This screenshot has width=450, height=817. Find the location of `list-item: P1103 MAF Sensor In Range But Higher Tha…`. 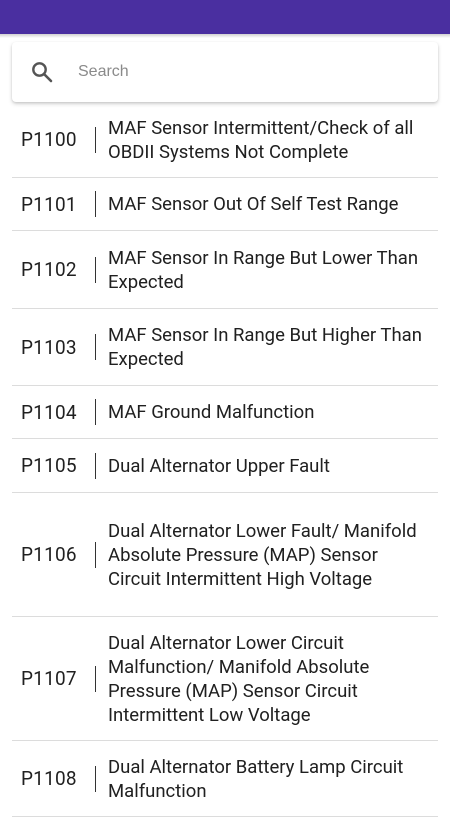

list-item: P1103 MAF Sensor In Range But Higher Tha… is located at coordinates (225, 347).